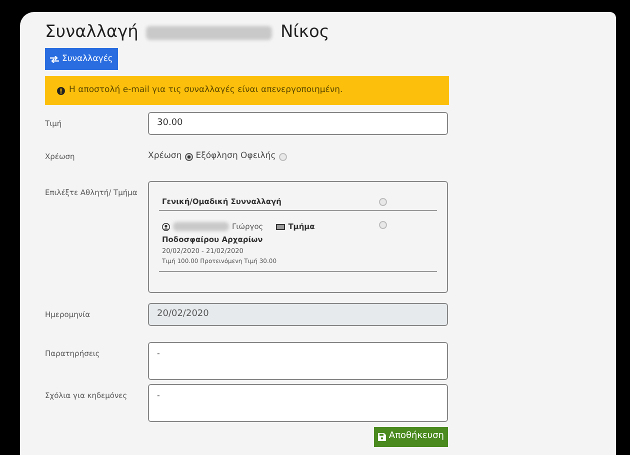  I want to click on radio-label: Χρέωση, so click(165, 156).